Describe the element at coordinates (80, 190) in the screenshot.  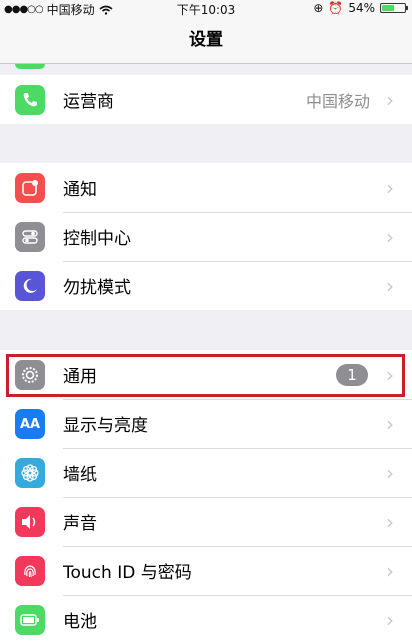
I see `notifications-label: 通知` at that location.